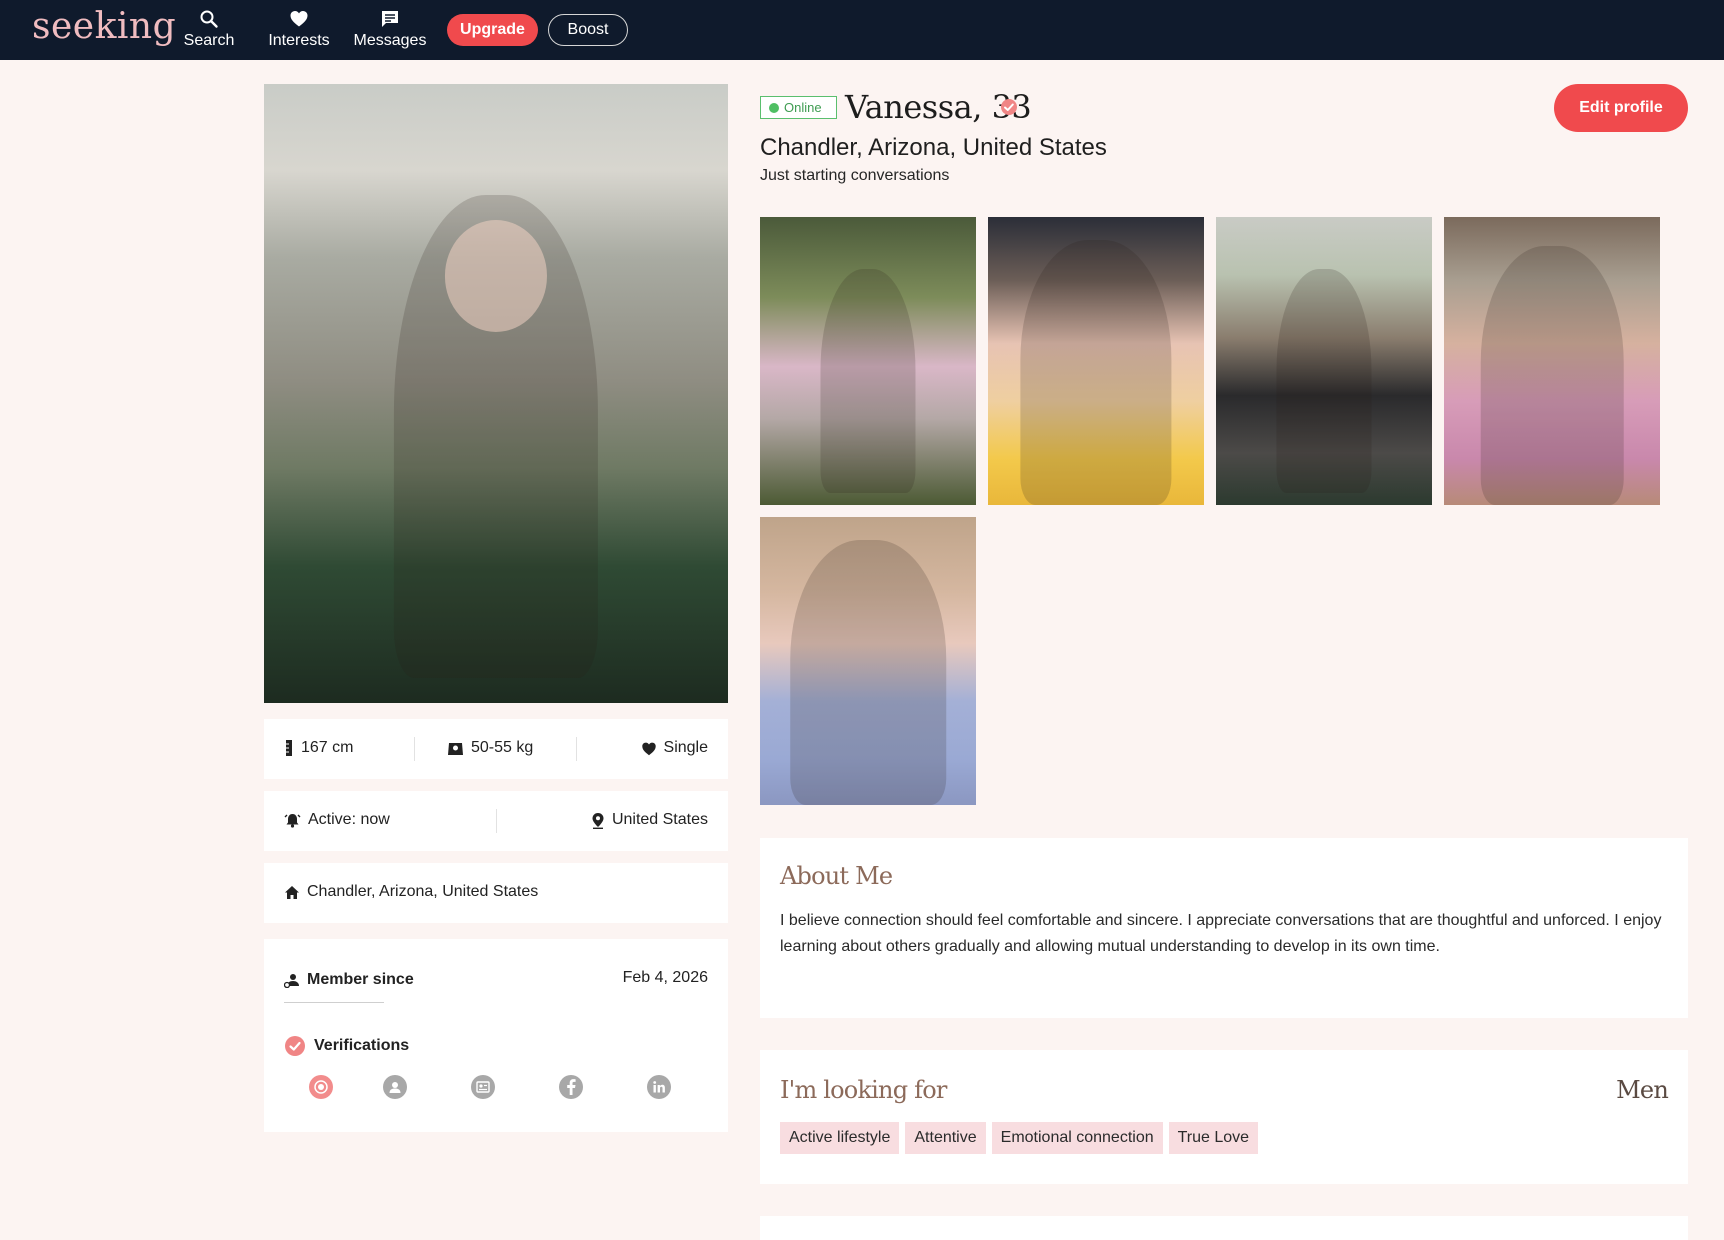 The image size is (1724, 1240). I want to click on verifications-label: Verifications, so click(346, 1046).